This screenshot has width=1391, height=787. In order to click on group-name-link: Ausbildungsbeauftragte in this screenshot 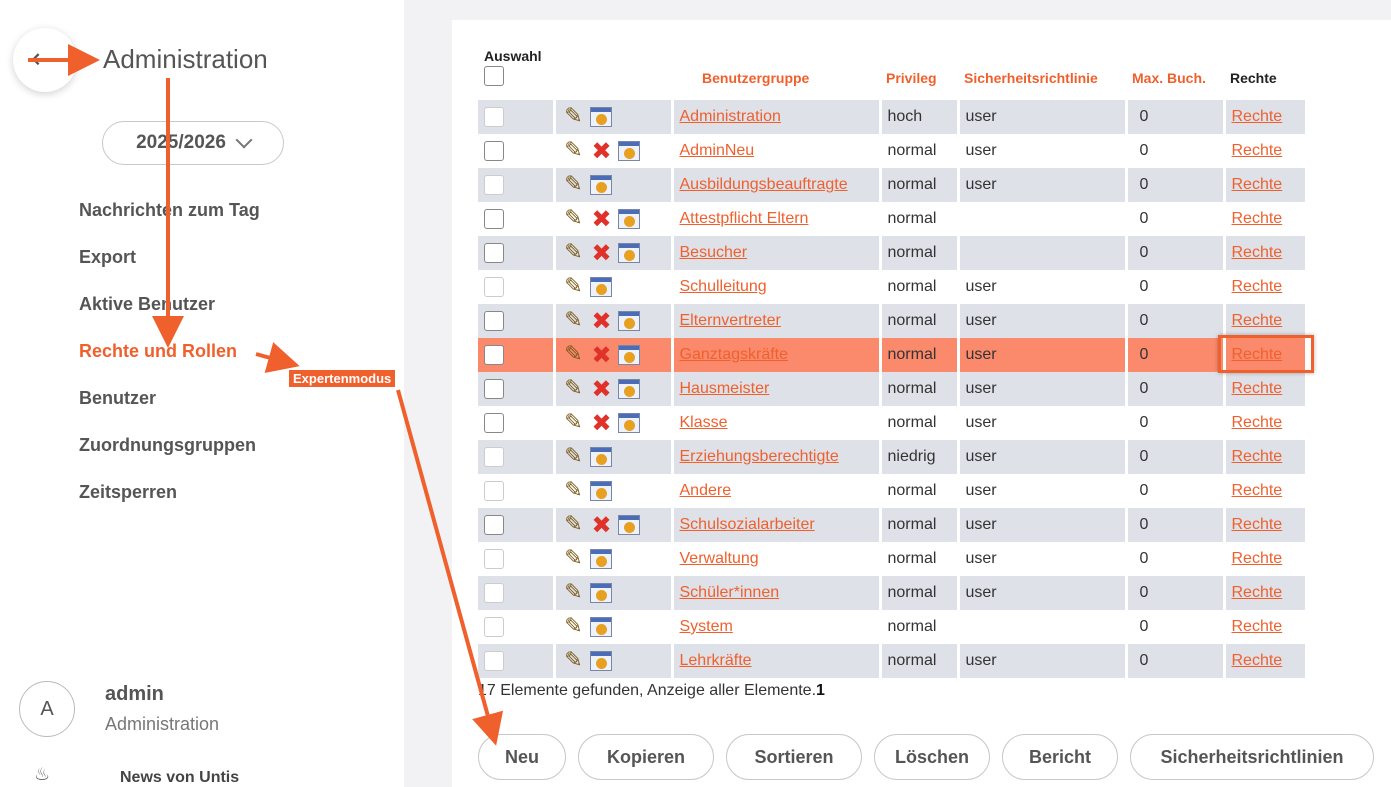, I will do `click(764, 184)`.